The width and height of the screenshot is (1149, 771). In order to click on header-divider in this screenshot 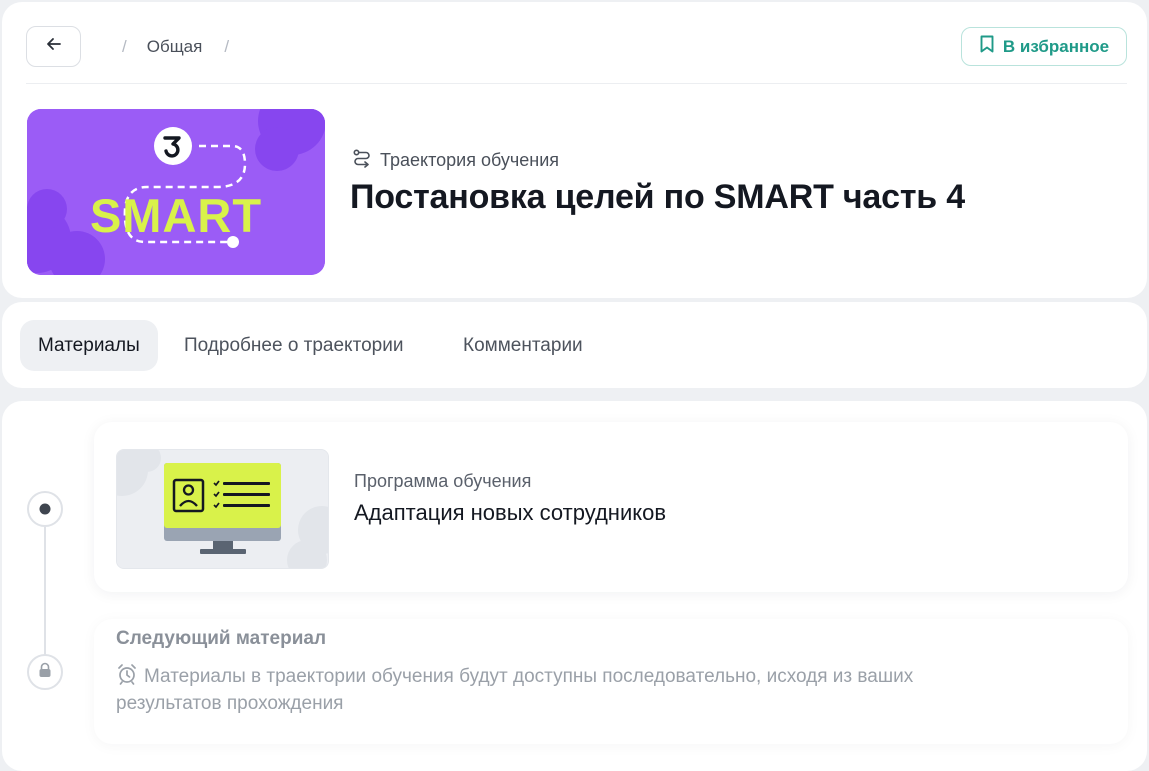, I will do `click(576, 83)`.